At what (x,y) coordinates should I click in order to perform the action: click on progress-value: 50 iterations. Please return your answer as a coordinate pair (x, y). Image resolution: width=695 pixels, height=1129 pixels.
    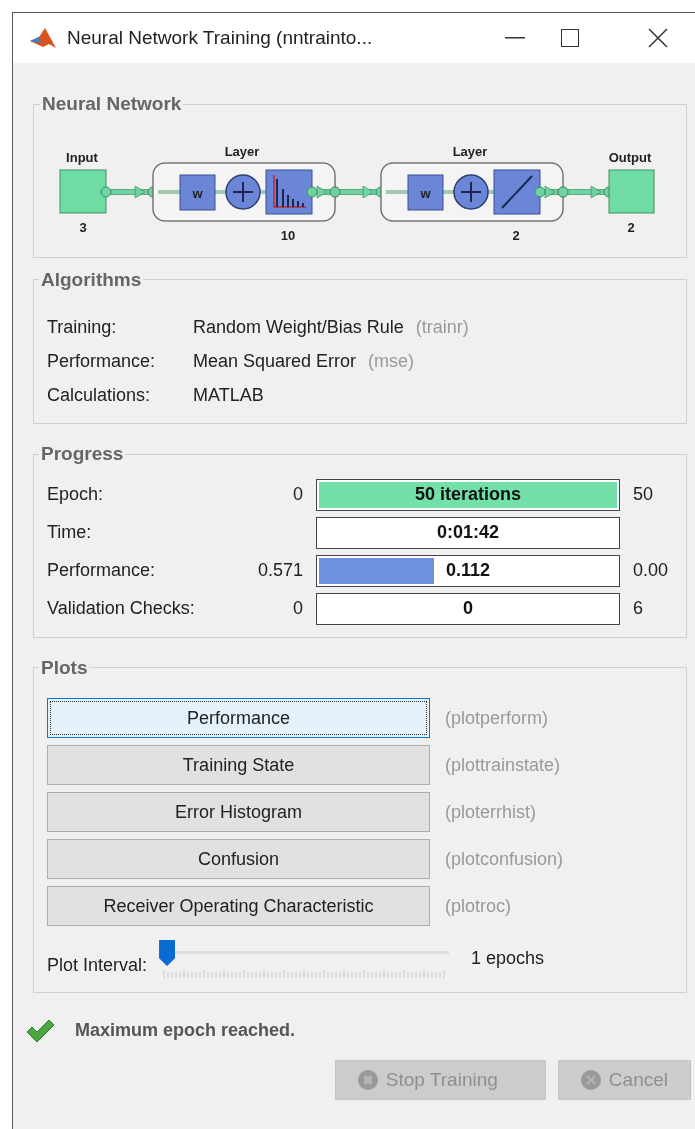
    Looking at the image, I should click on (467, 494).